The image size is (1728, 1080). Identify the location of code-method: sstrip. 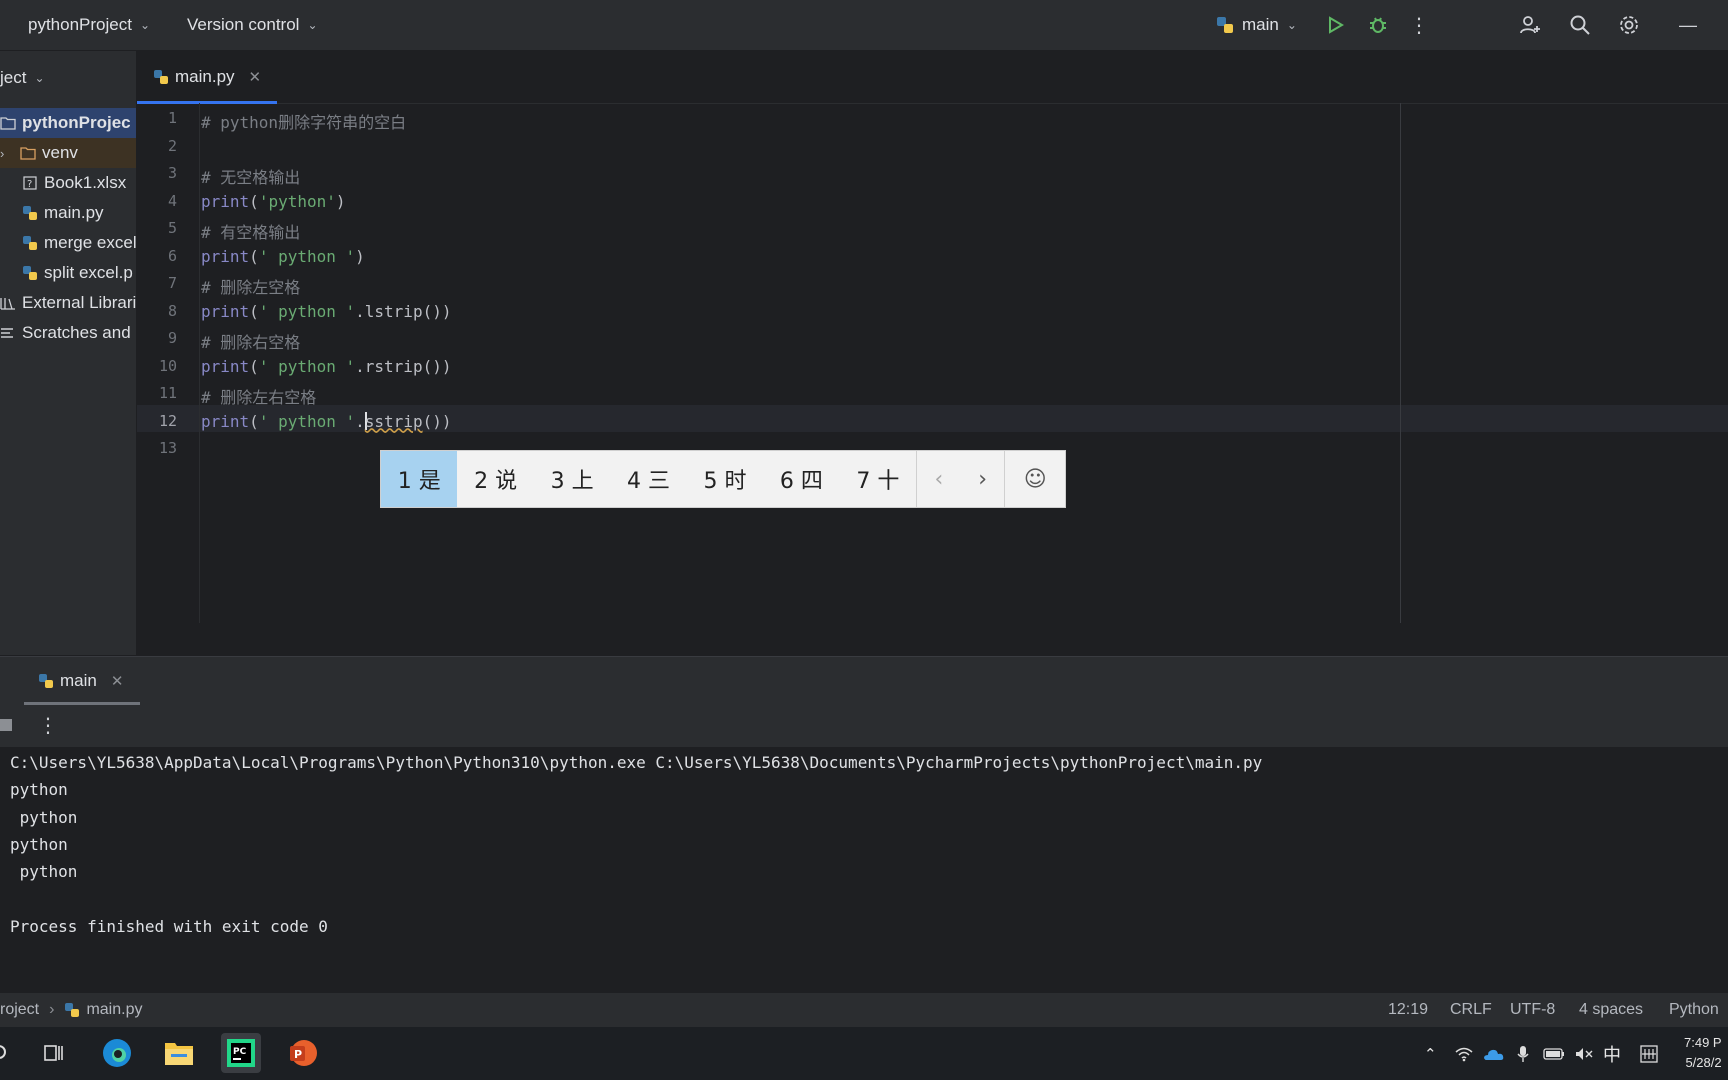
(393, 421).